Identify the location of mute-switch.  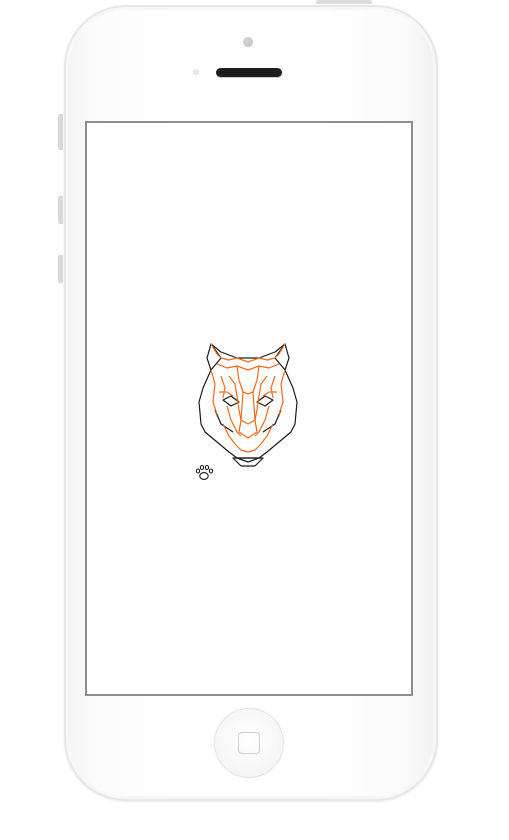
(60, 132).